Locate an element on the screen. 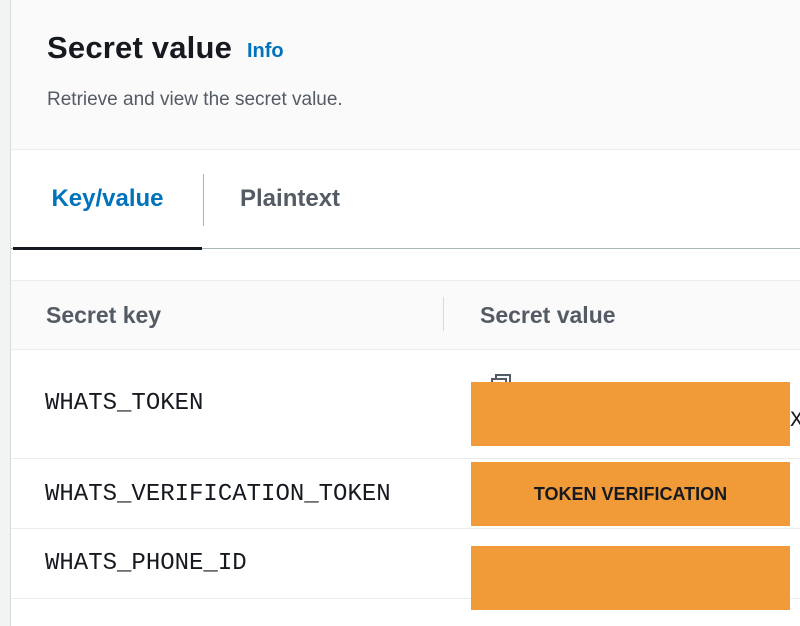  column-header-secret-value: Secret value is located at coordinates (548, 315).